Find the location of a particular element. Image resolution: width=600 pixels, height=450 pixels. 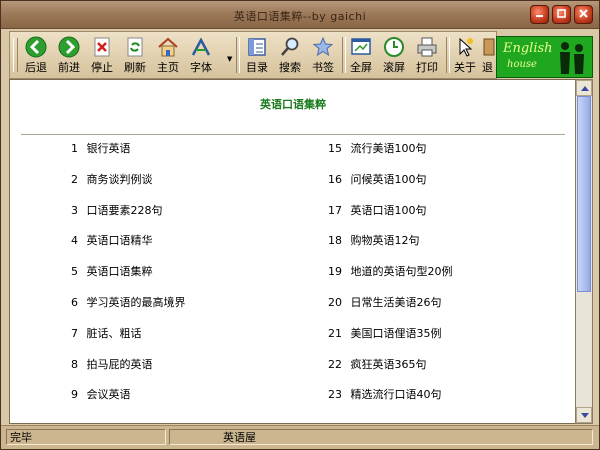

topic-link: 23 精选流行口语40句 is located at coordinates (390, 403).